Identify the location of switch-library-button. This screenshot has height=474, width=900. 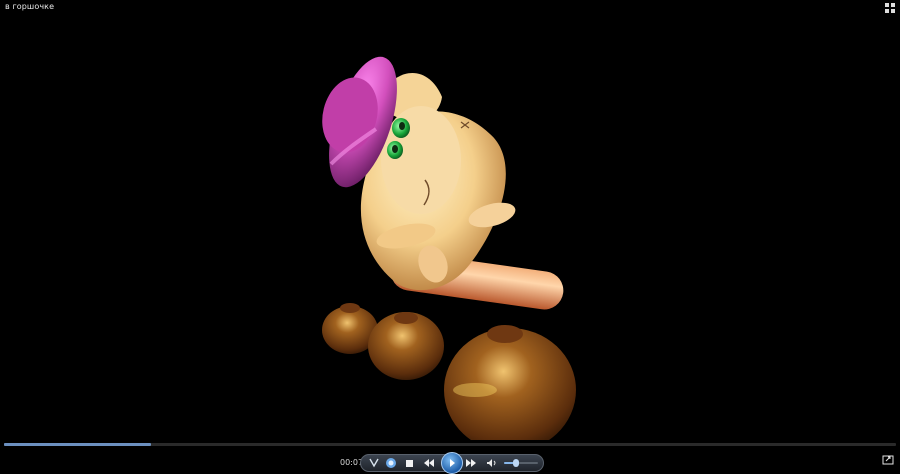
(374, 463).